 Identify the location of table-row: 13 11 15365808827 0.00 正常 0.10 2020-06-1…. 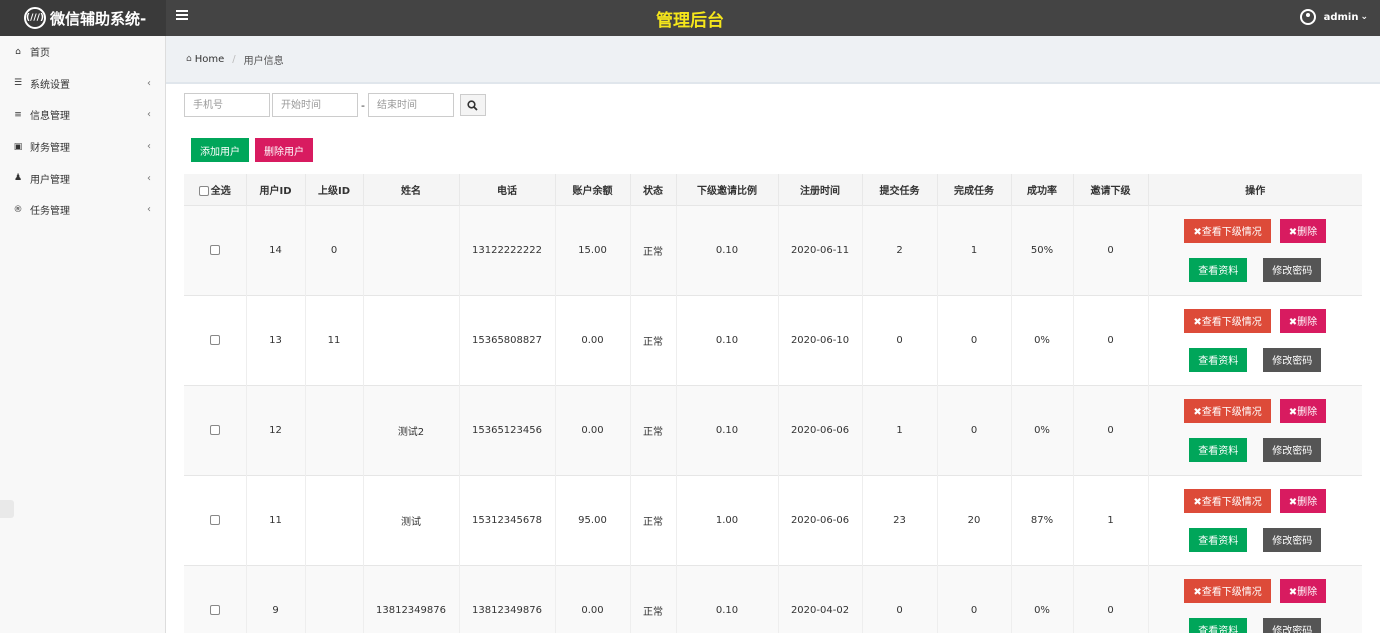
(773, 339).